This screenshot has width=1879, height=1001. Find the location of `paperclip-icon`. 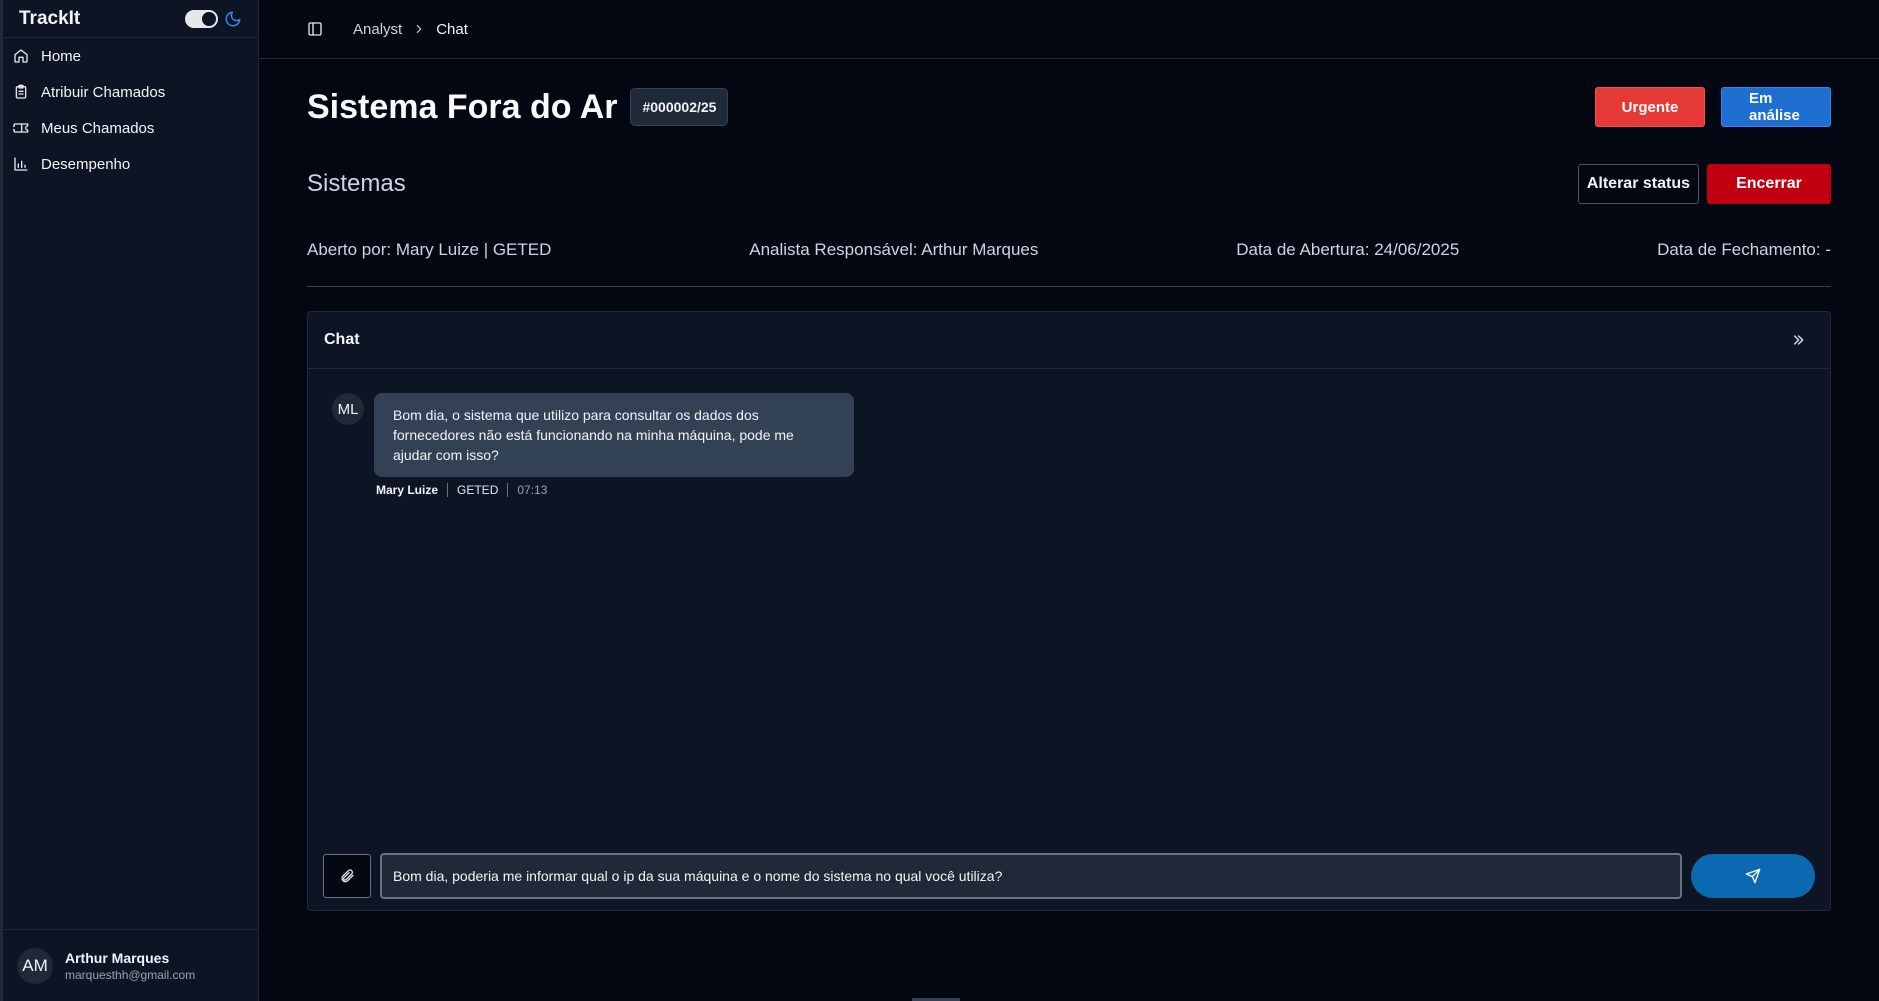

paperclip-icon is located at coordinates (347, 876).